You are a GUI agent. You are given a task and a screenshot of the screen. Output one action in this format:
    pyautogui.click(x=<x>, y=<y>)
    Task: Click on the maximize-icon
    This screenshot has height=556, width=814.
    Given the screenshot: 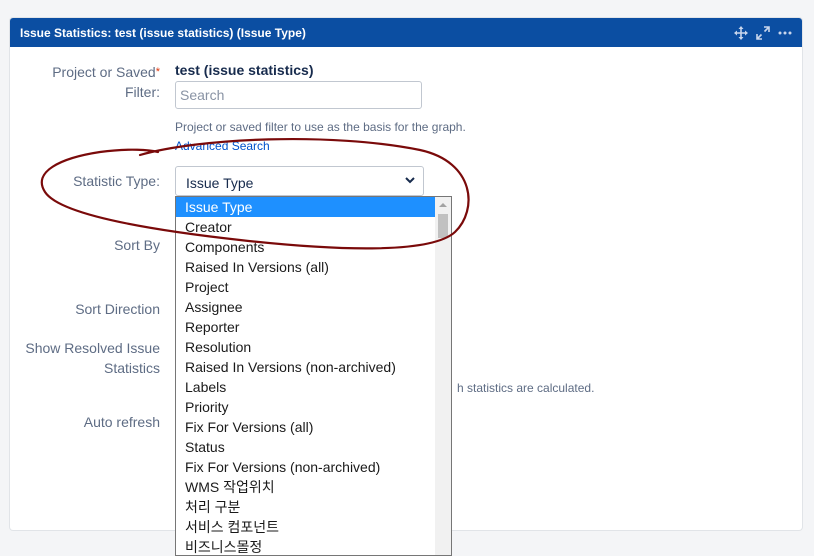 What is the action you would take?
    pyautogui.click(x=763, y=32)
    